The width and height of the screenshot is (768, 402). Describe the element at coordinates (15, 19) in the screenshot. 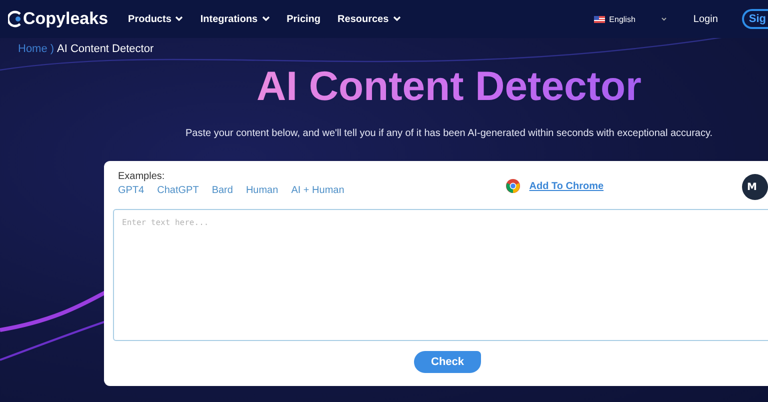

I see `logo-icon` at that location.